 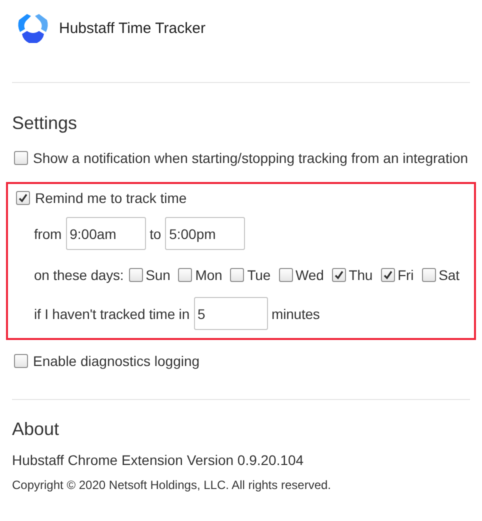 What do you see at coordinates (360, 275) in the screenshot?
I see `day-label: Thu` at bounding box center [360, 275].